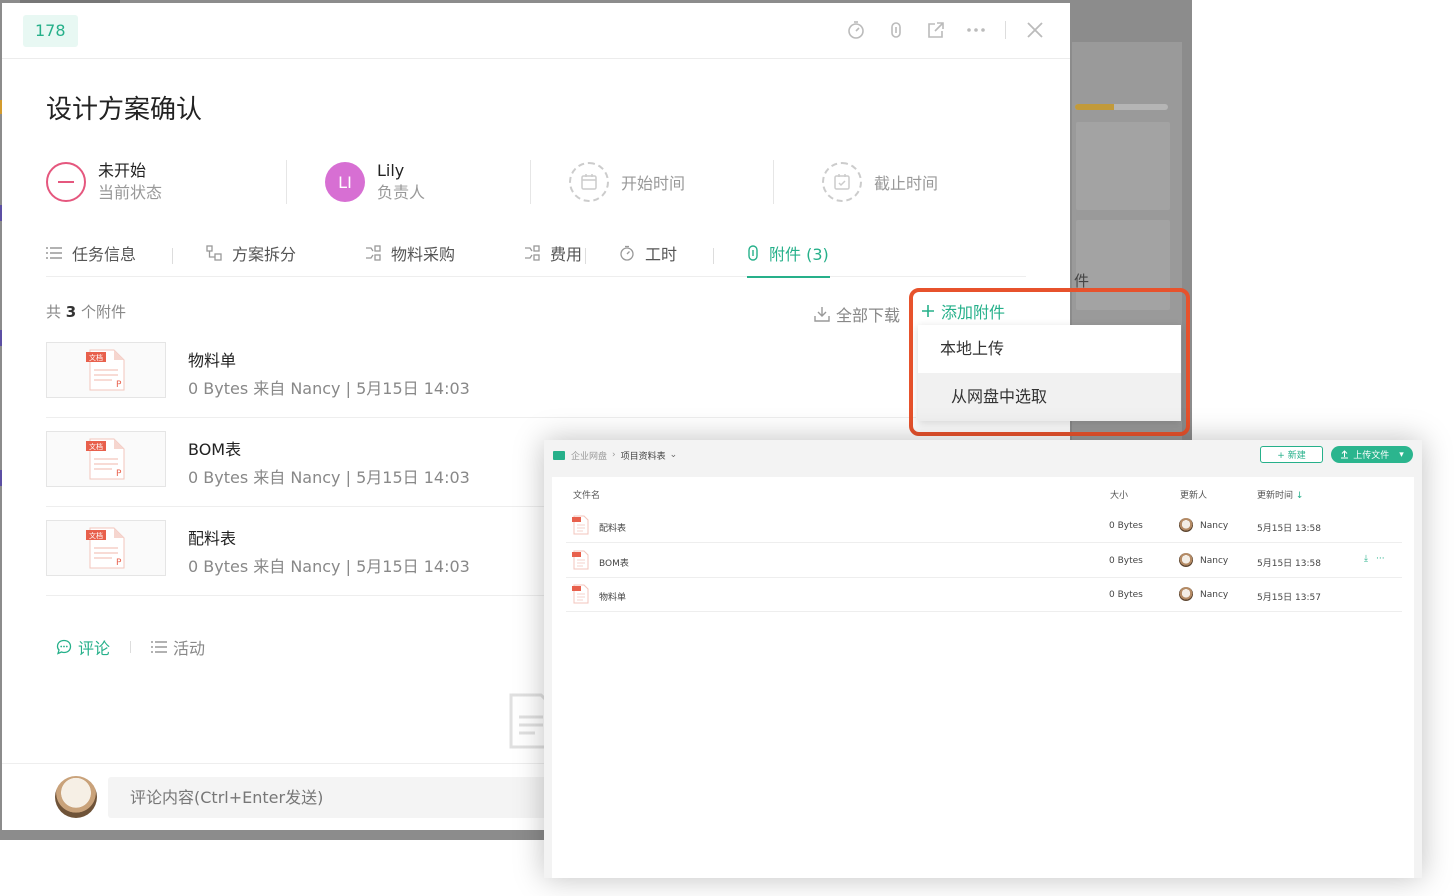  What do you see at coordinates (338, 797) in the screenshot?
I see `comment-input` at bounding box center [338, 797].